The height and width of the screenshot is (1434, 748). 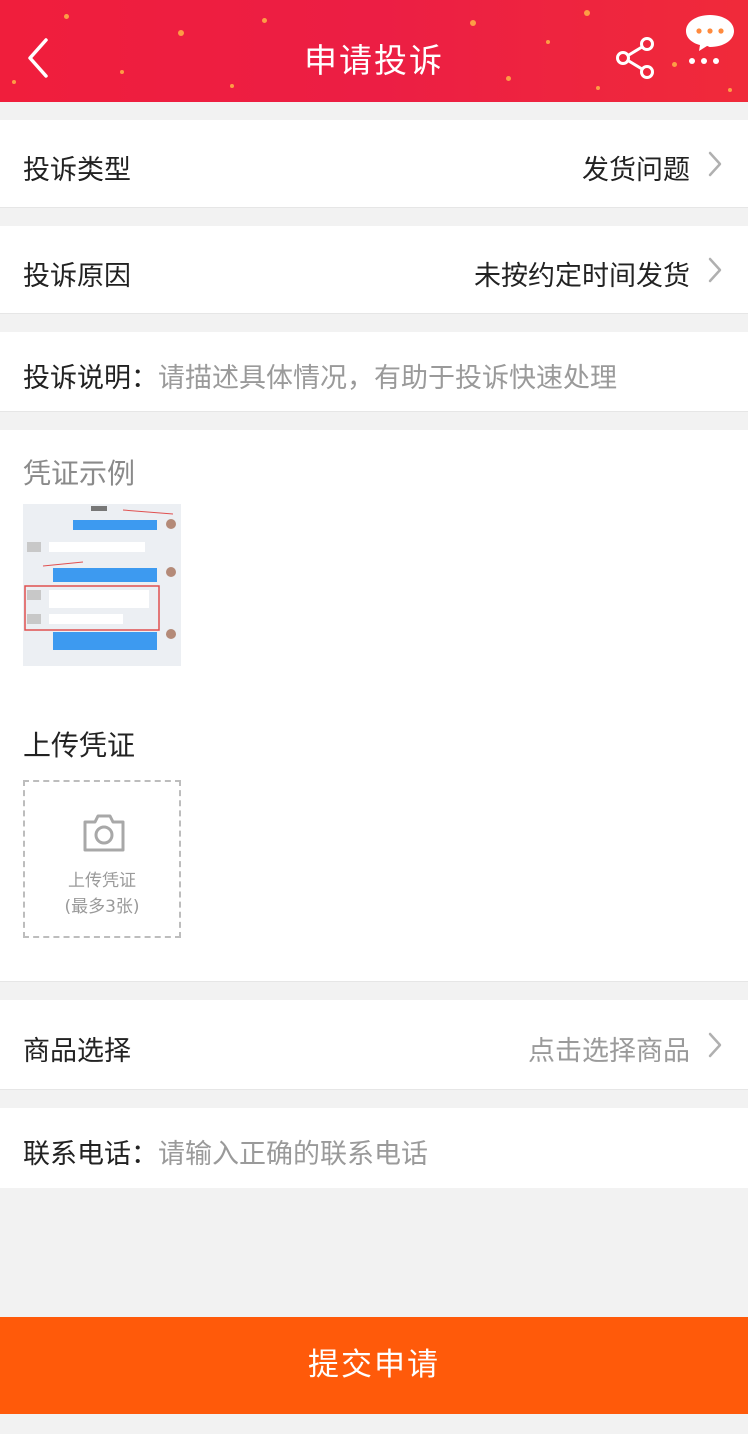 I want to click on app-header: 申请投诉, so click(x=374, y=51).